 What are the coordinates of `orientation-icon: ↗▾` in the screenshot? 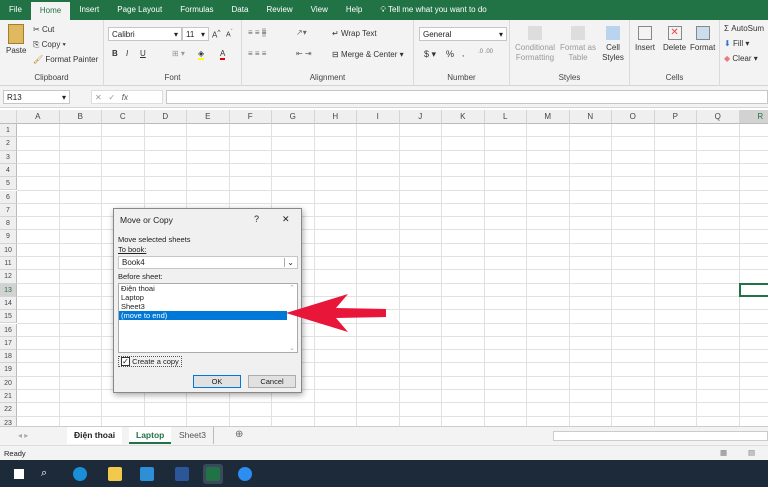 It's located at (301, 32).